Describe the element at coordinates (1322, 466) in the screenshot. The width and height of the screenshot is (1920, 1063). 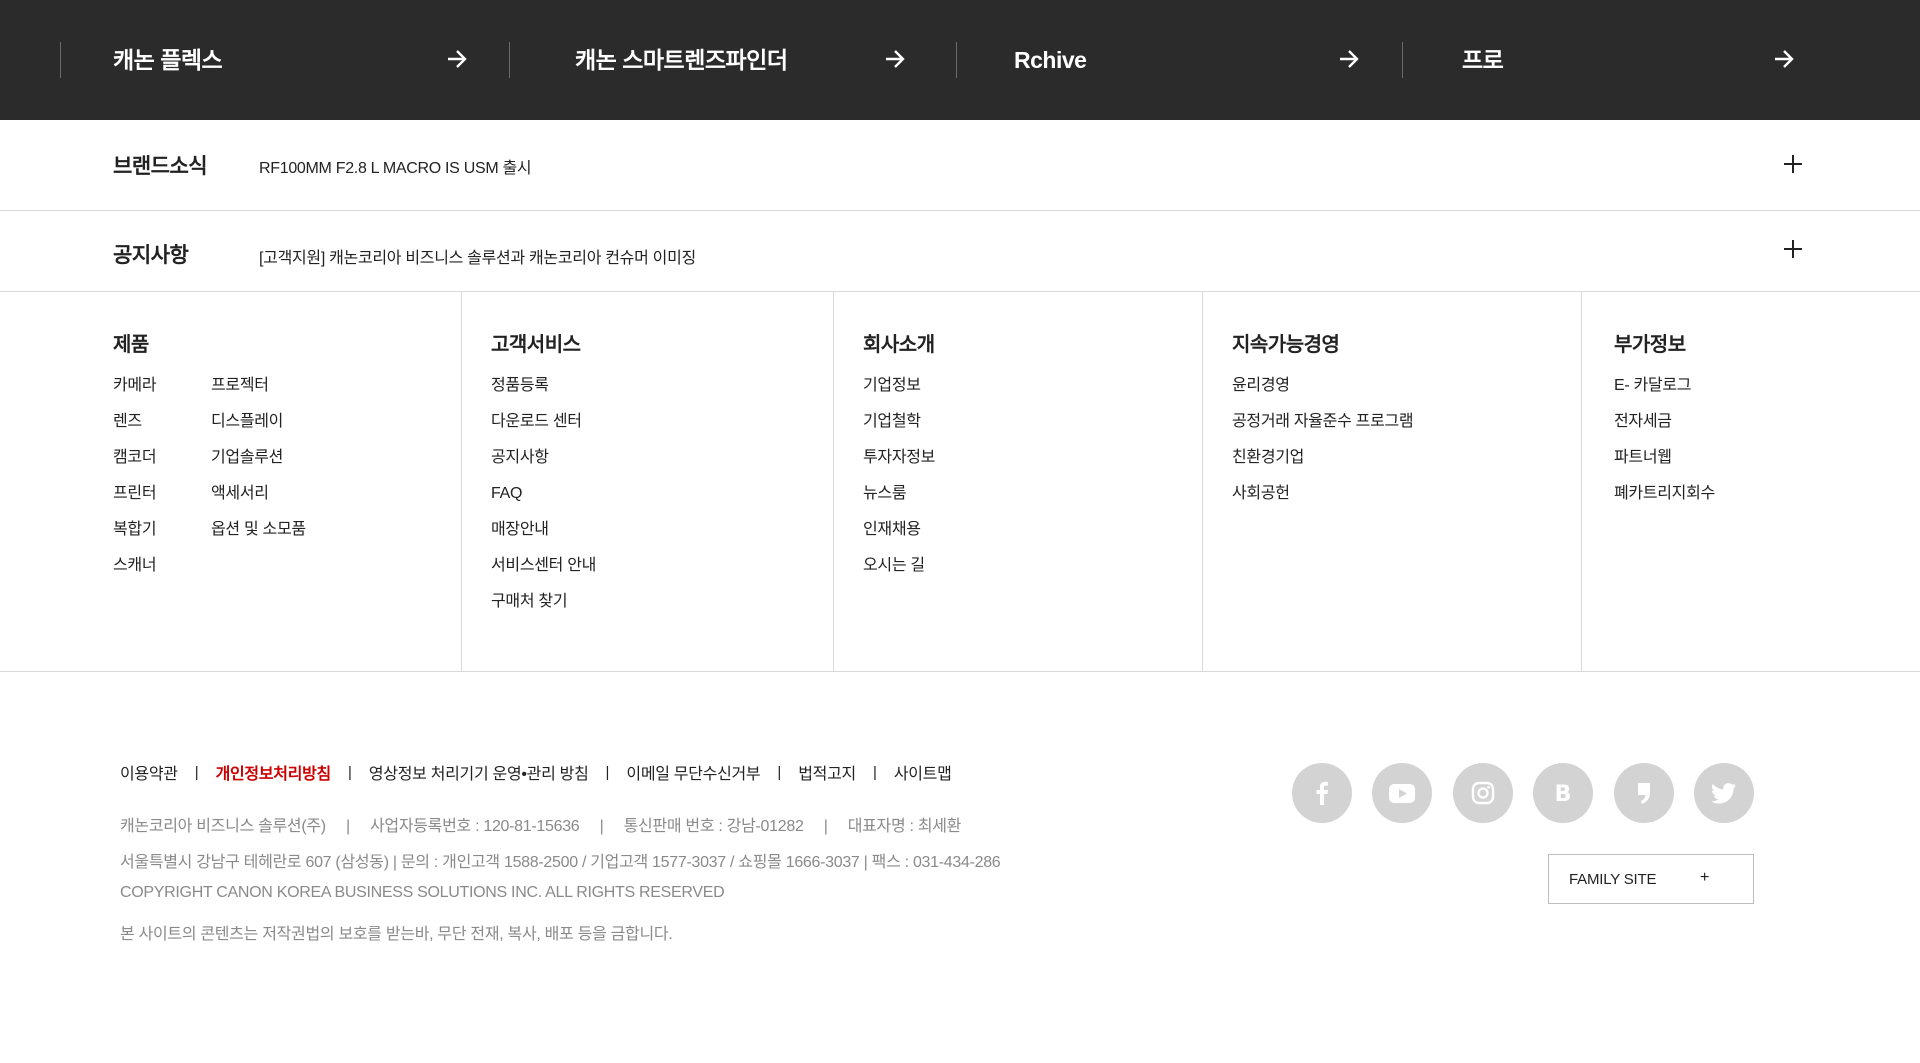
I see `sitemap-link: 친환경기업` at that location.